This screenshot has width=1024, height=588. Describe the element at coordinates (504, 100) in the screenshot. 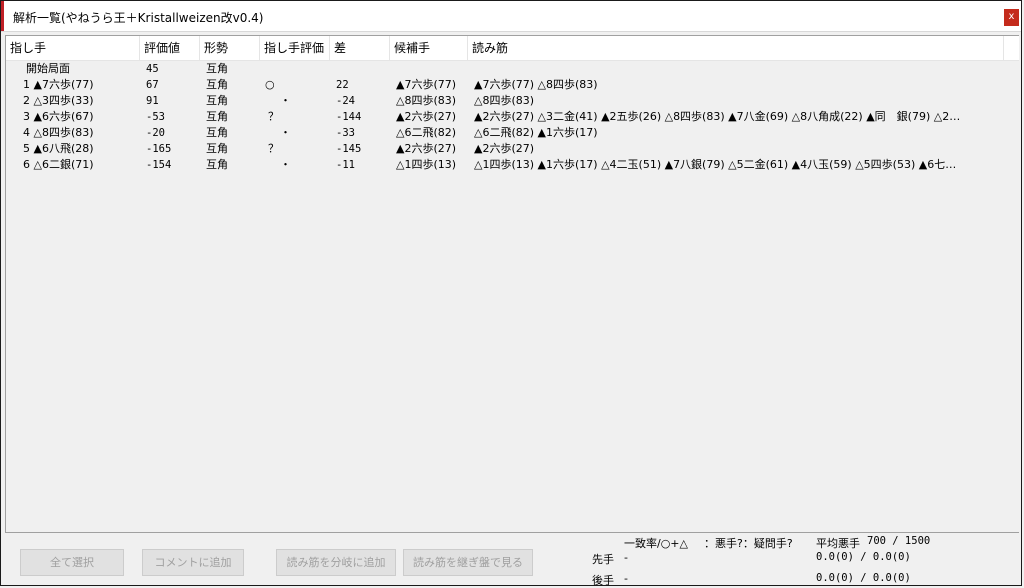

I see `cell-pv: △8四歩(83)` at that location.